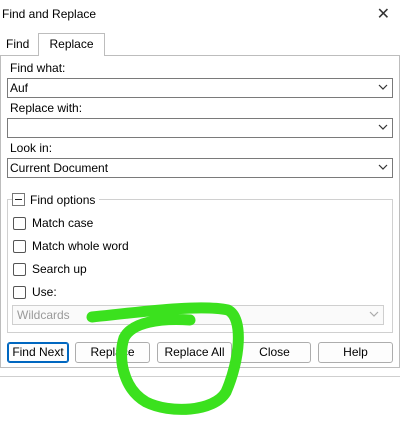  What do you see at coordinates (19, 88) in the screenshot?
I see `find-what-value: Auf` at bounding box center [19, 88].